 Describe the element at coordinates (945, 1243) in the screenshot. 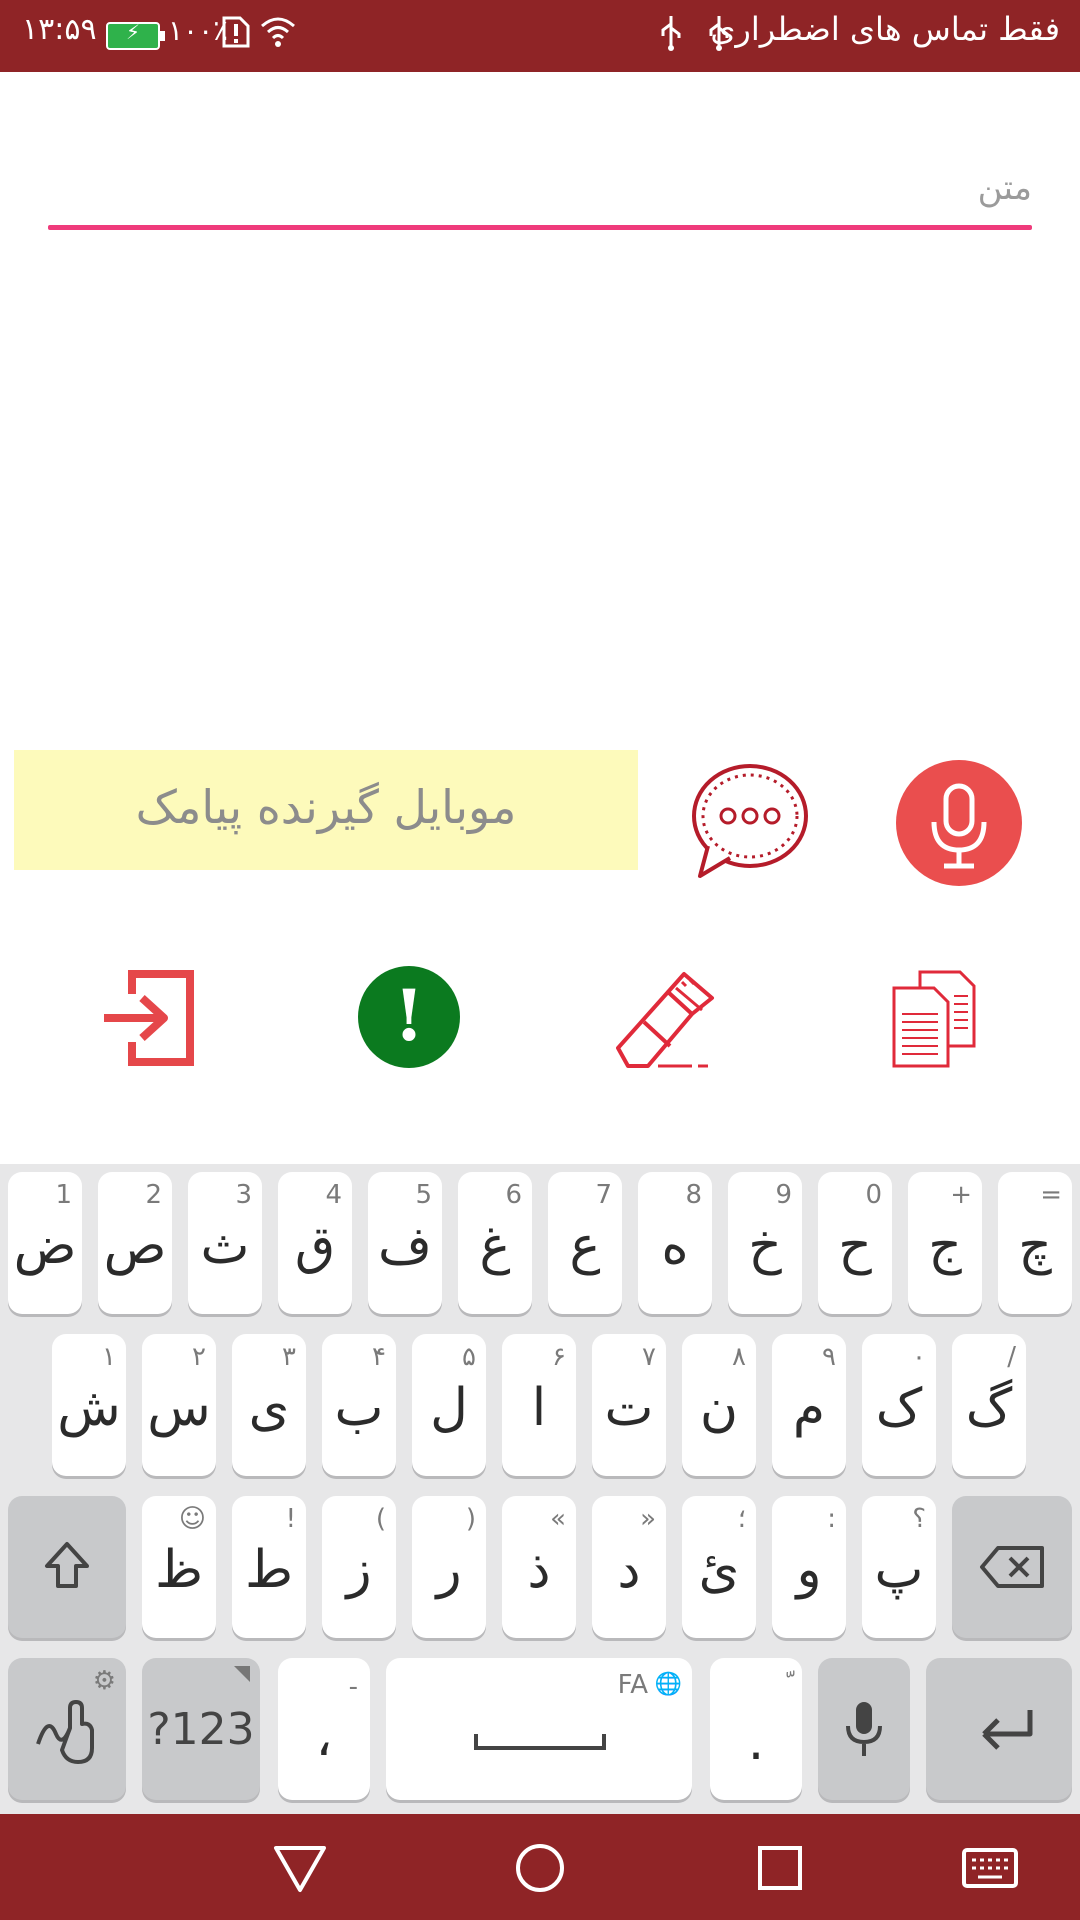

I see `key: + ج` at that location.